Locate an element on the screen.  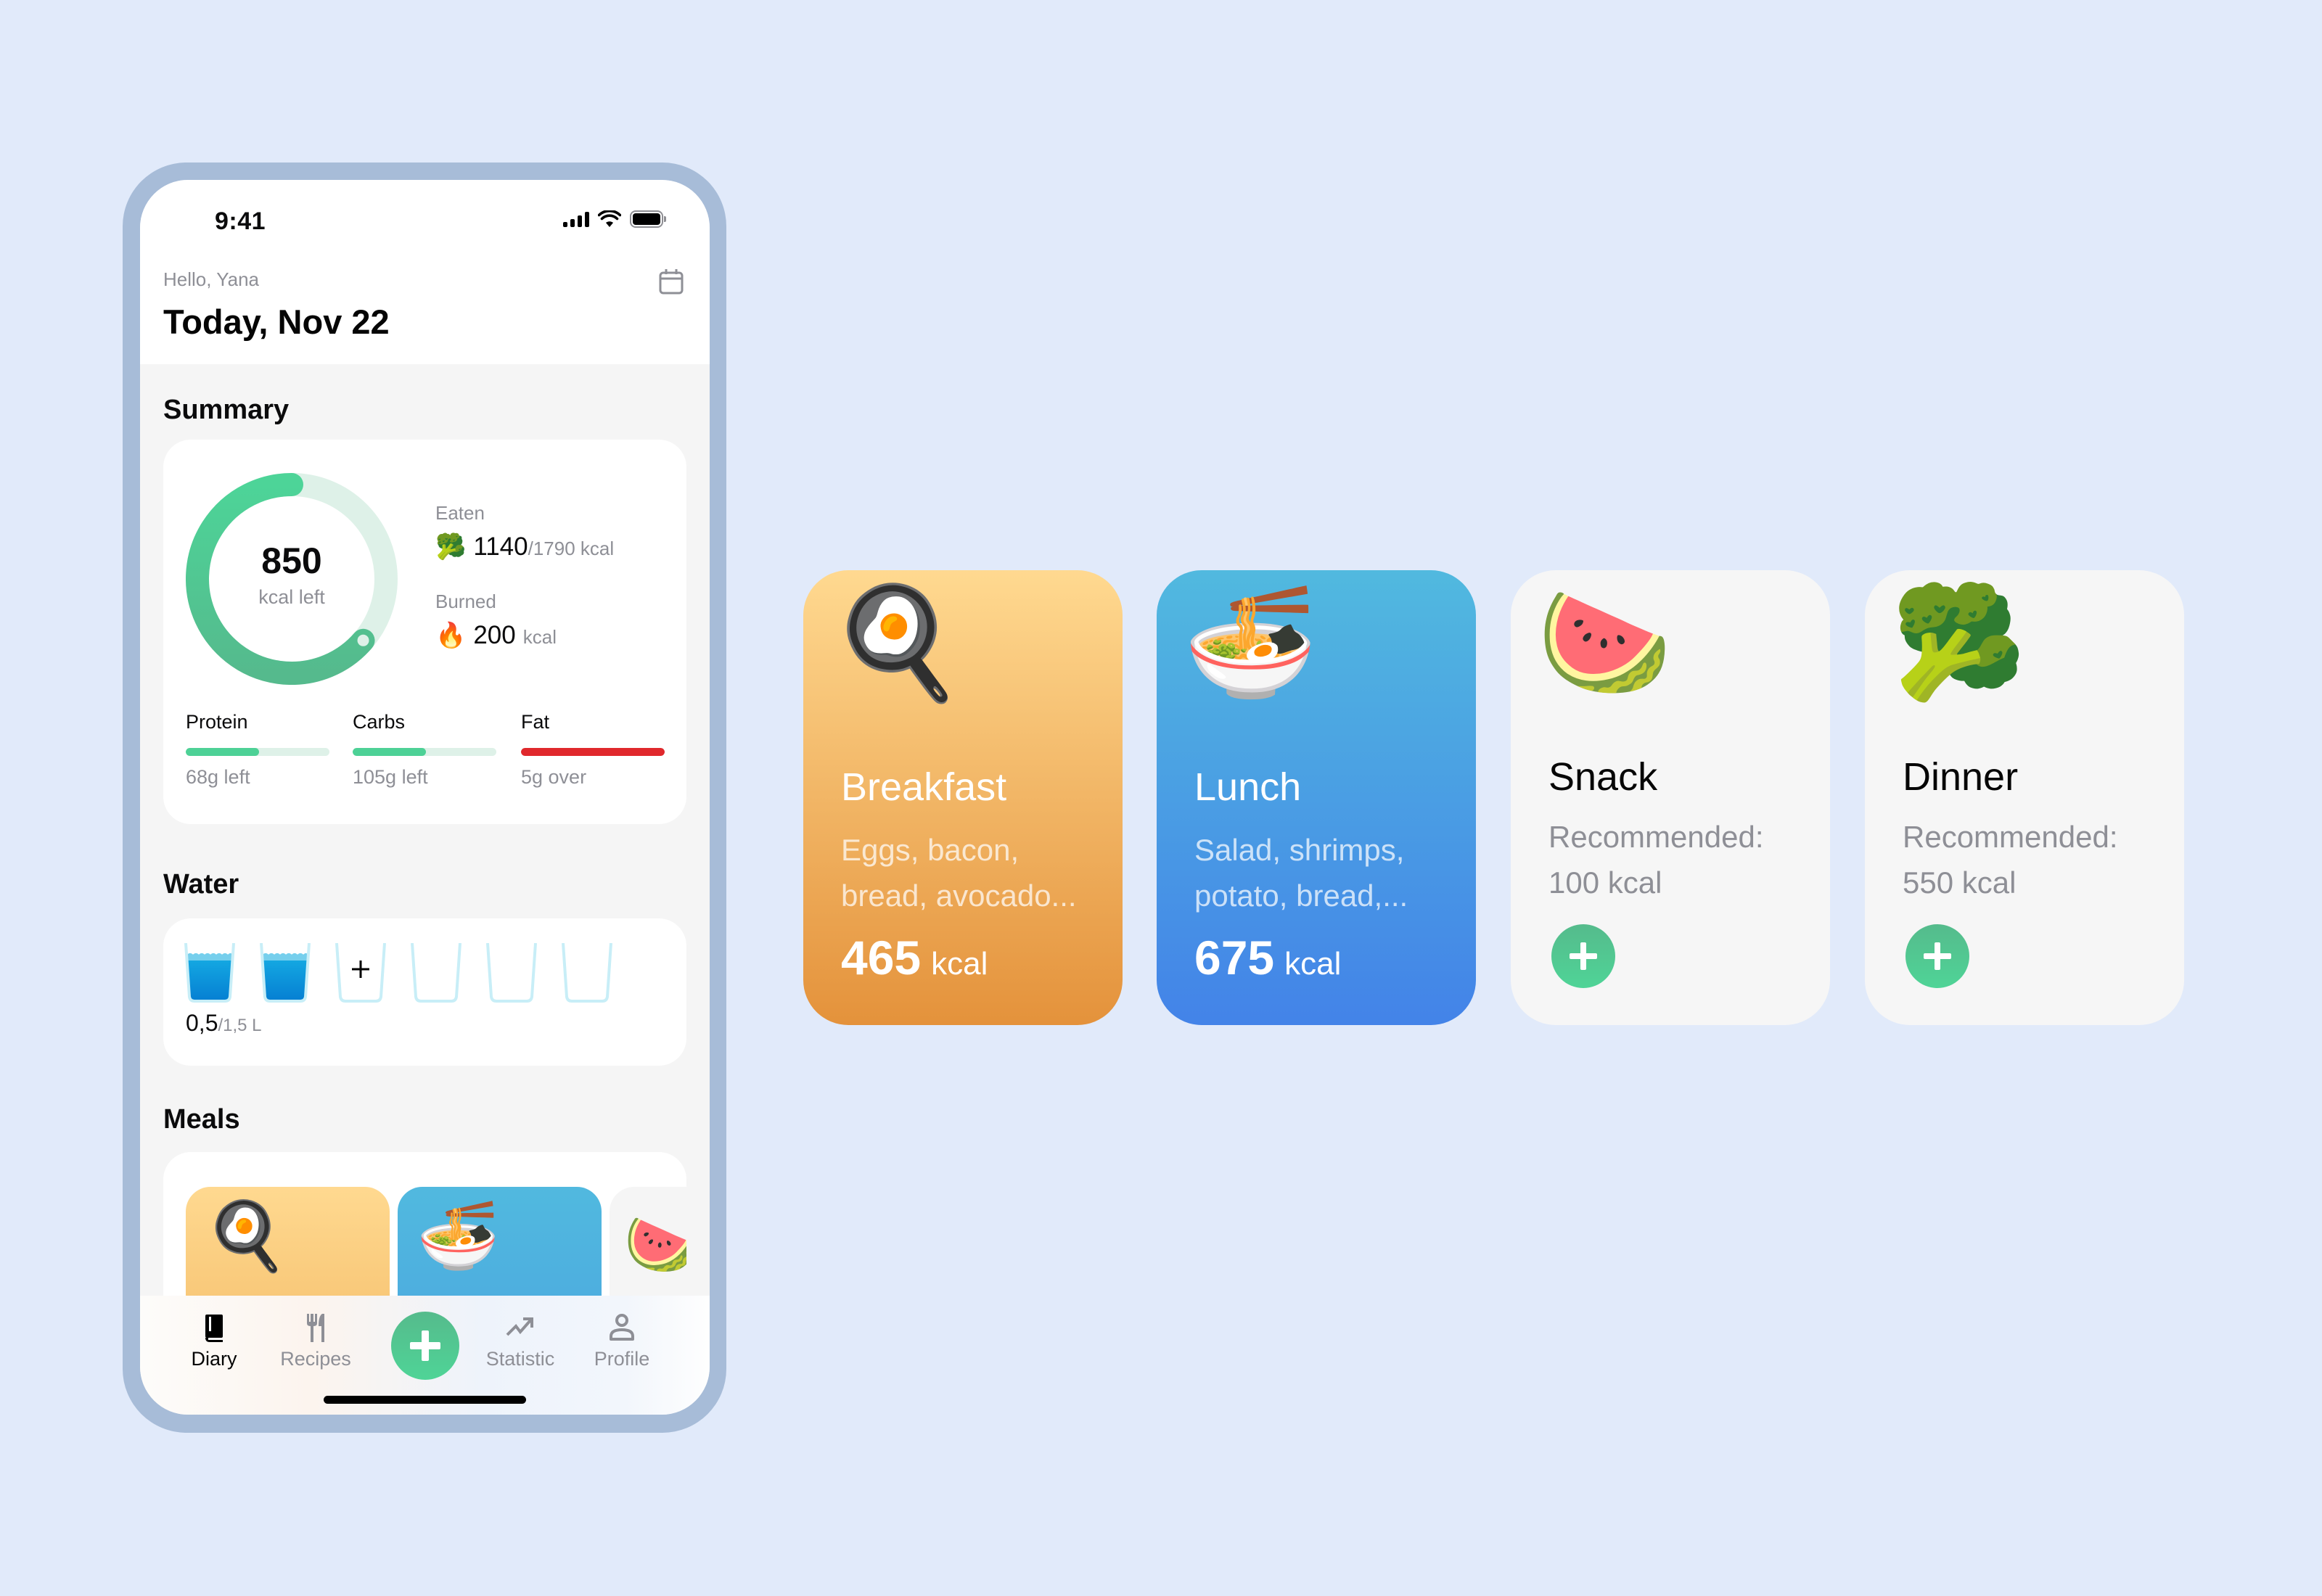
eaten-row: 🥦 1140 /1790 kcal is located at coordinates (524, 547).